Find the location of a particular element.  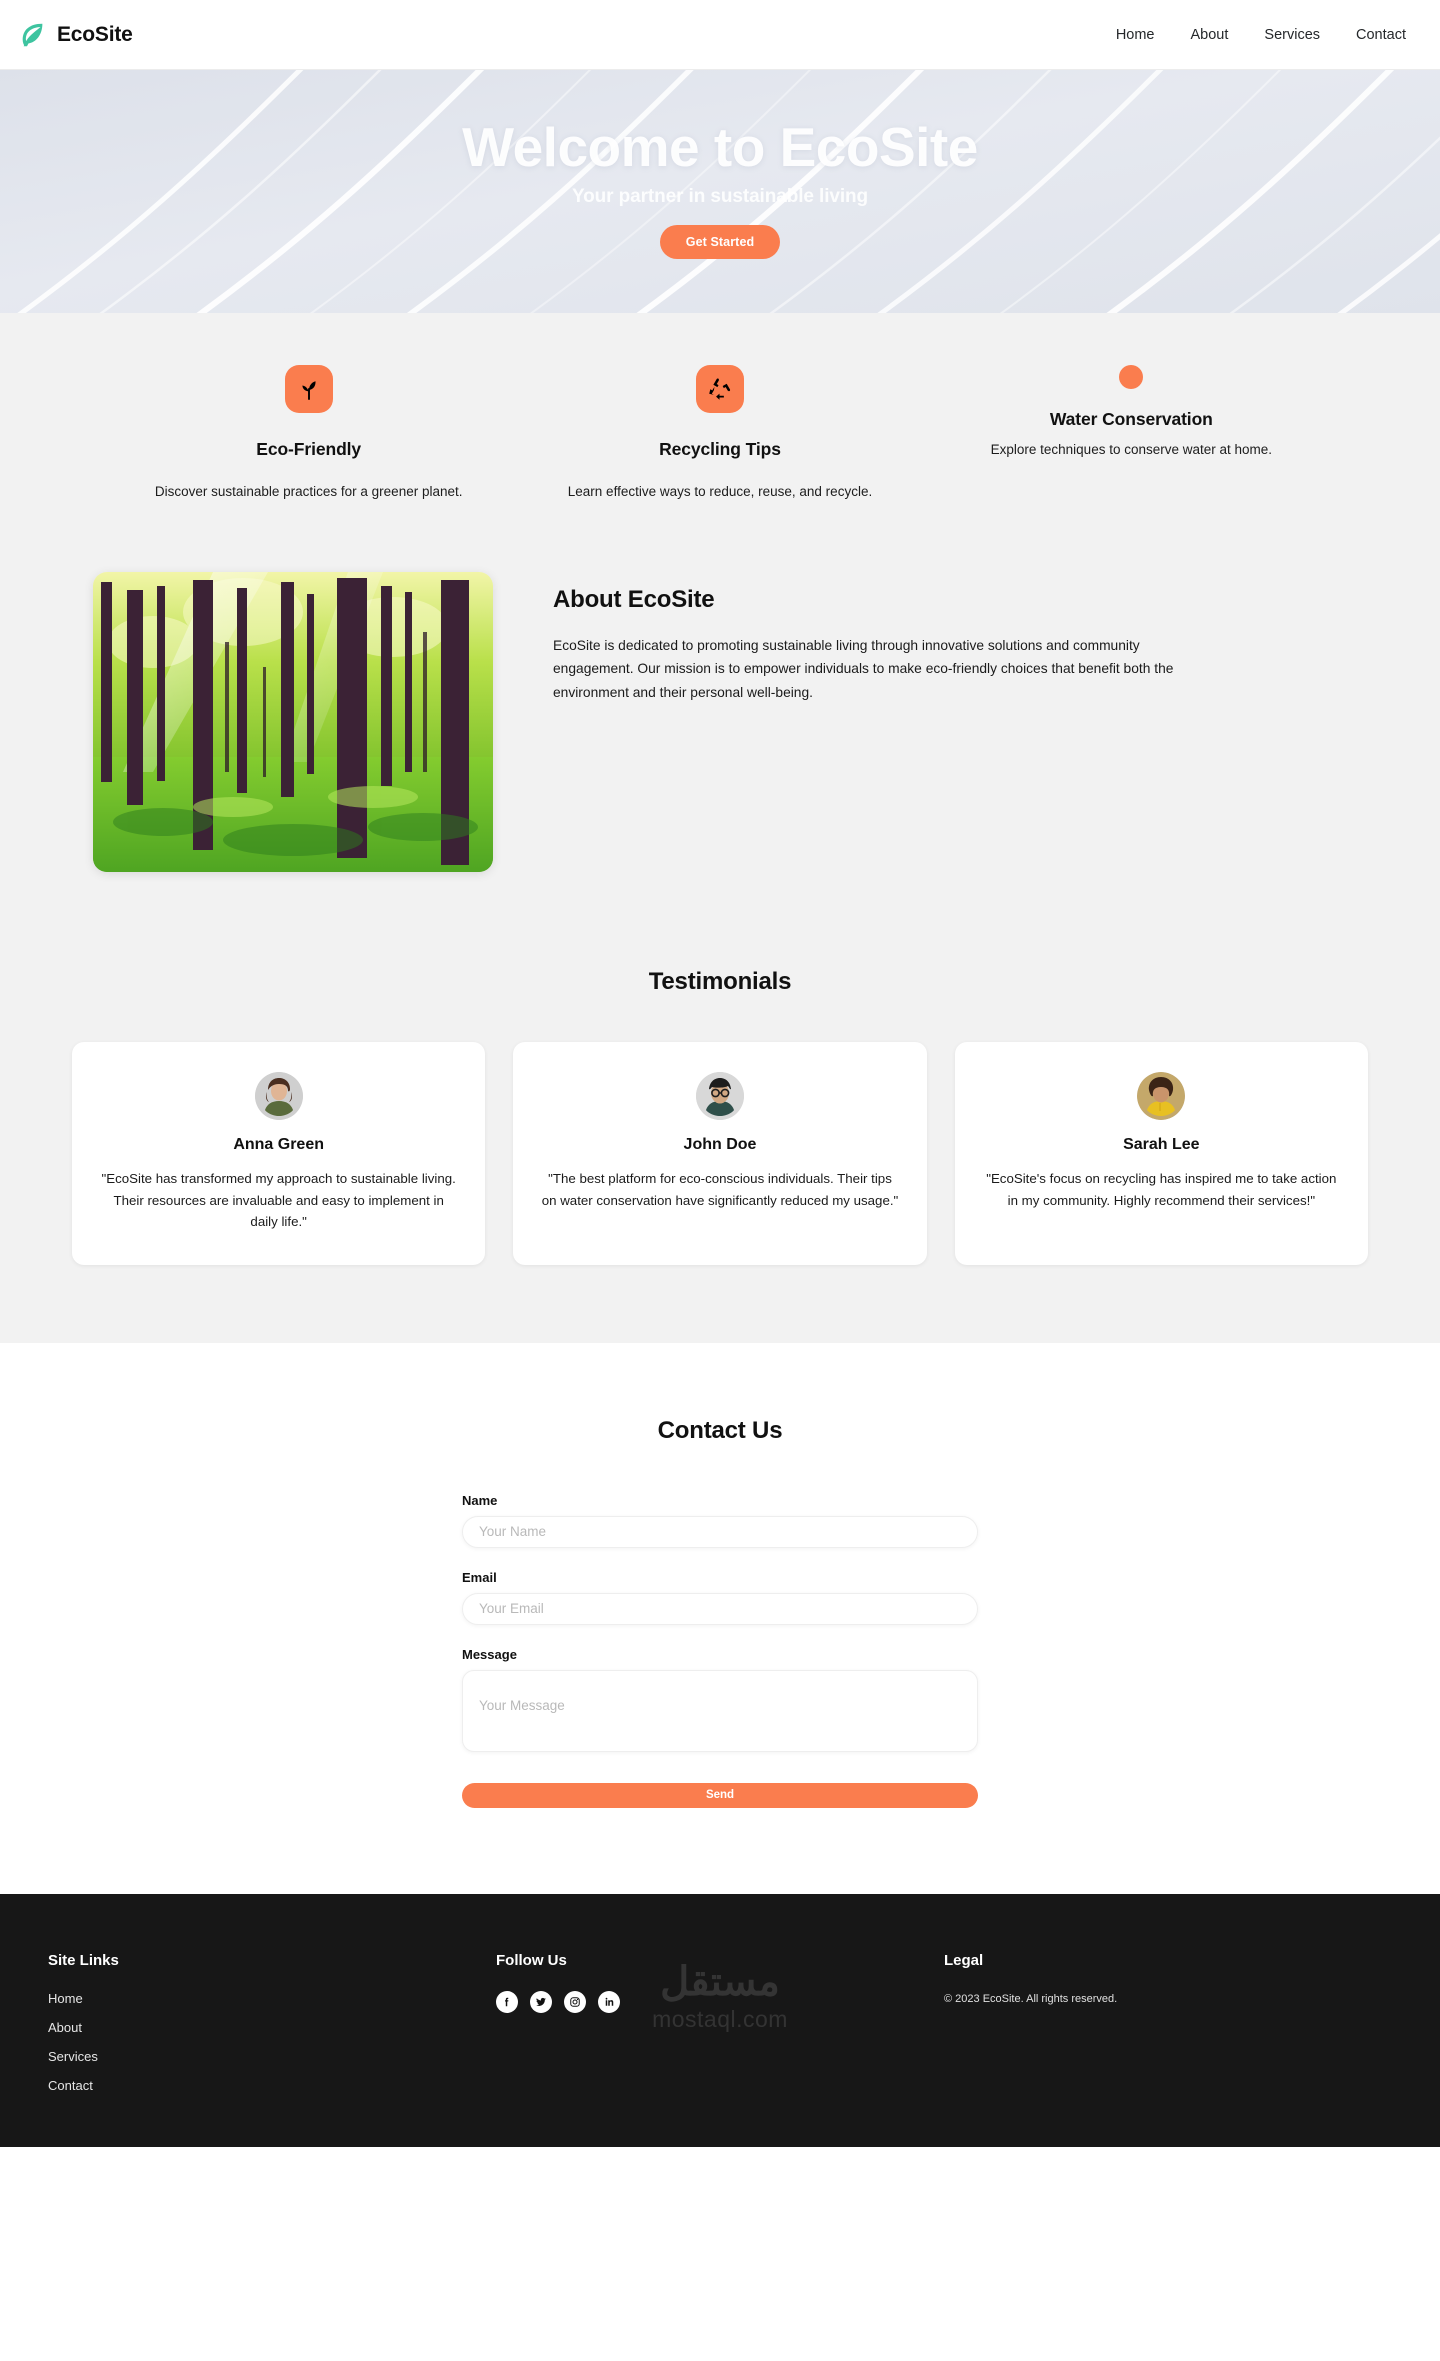

footer-link-services: Services is located at coordinates (272, 2056).